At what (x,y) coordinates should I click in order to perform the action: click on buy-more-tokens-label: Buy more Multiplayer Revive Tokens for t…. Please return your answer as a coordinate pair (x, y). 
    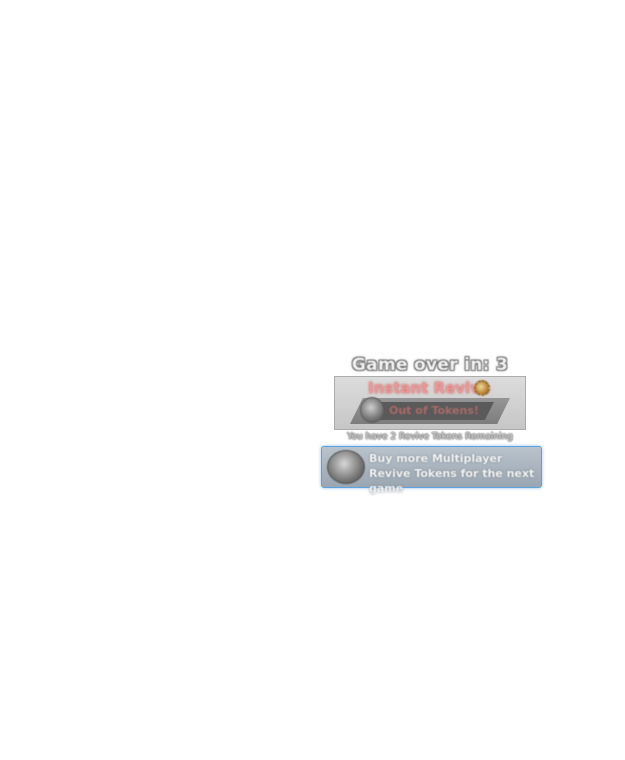
    Looking at the image, I should click on (452, 473).